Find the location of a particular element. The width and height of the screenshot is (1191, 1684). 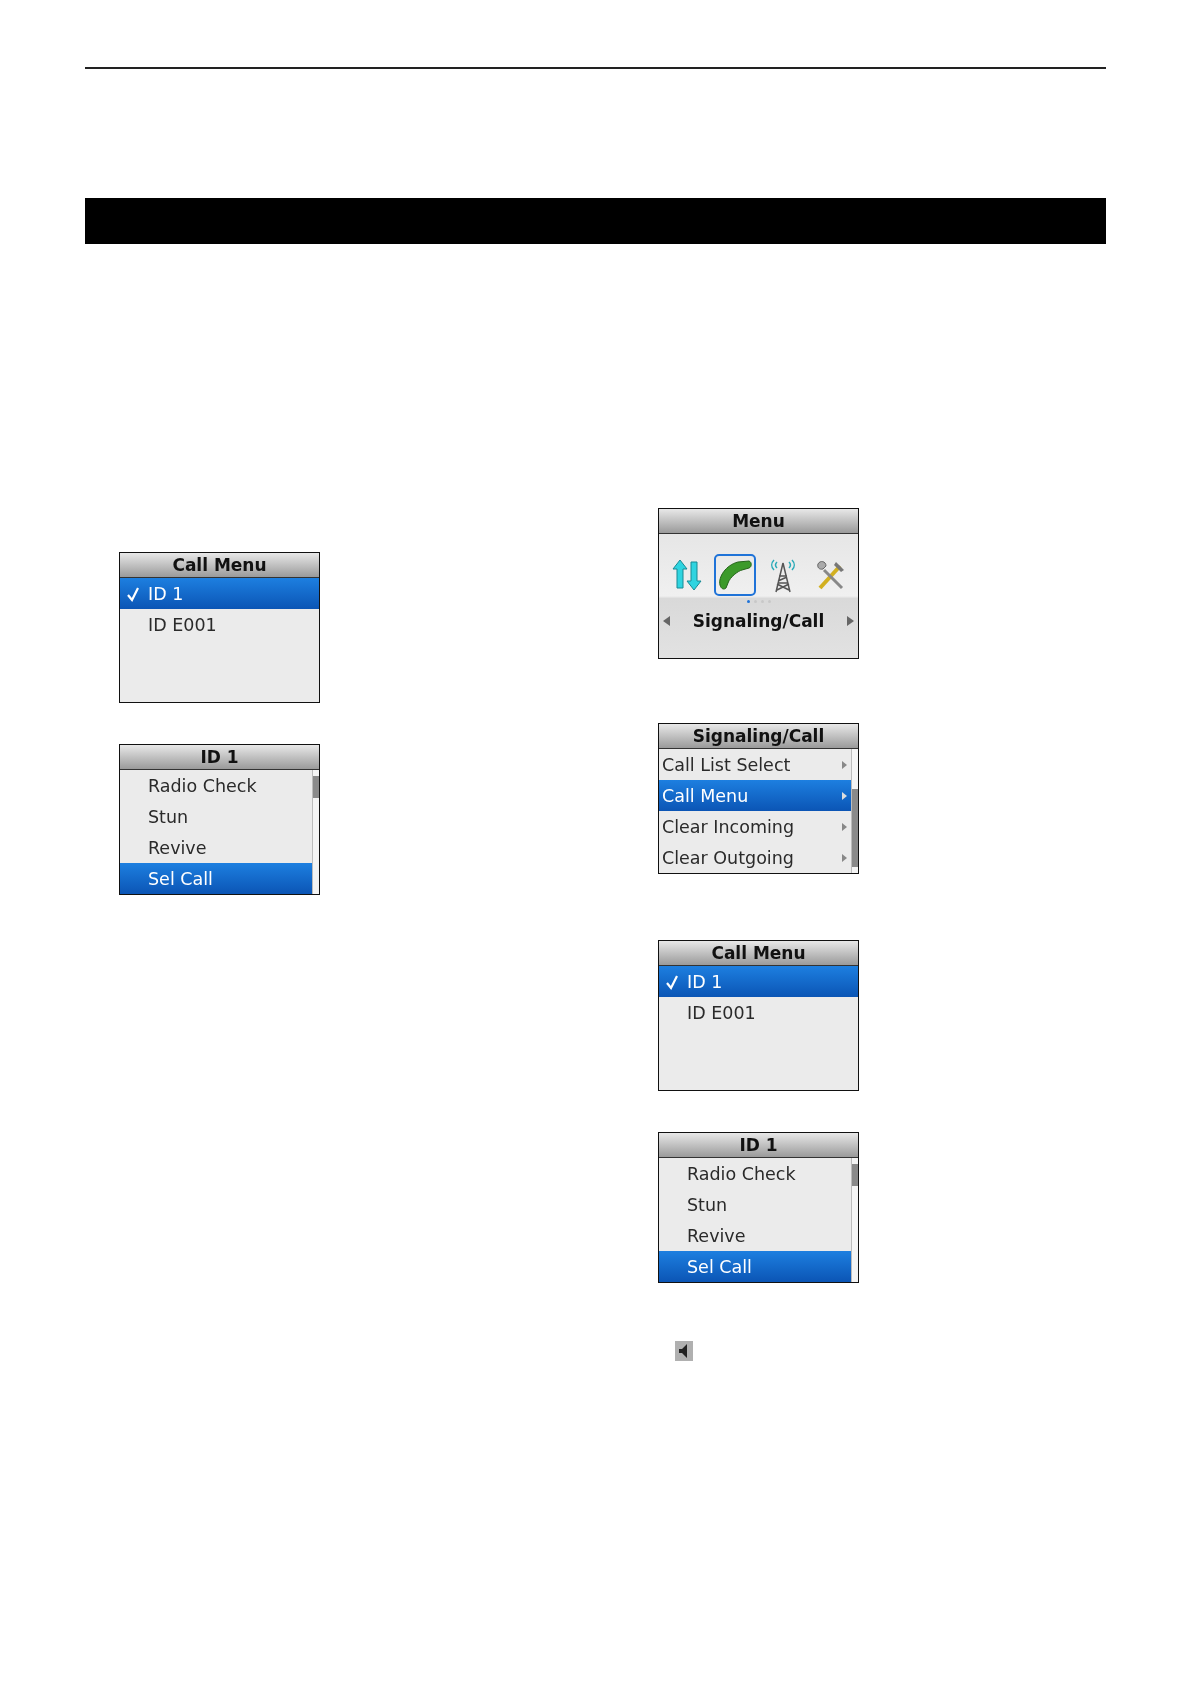

menu-icon-tile is located at coordinates (734, 575).